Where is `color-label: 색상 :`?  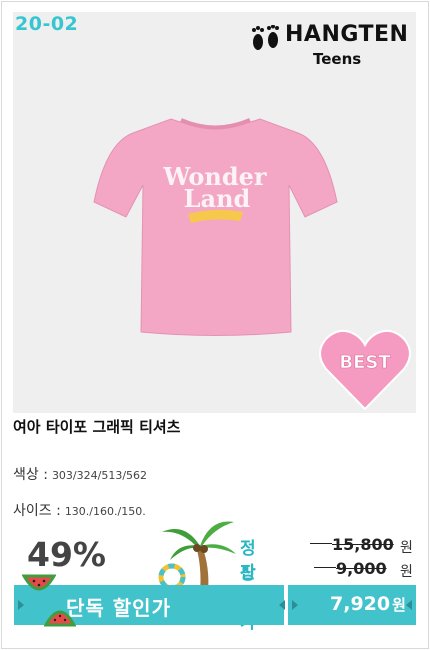
color-label: 색상 : is located at coordinates (30, 475).